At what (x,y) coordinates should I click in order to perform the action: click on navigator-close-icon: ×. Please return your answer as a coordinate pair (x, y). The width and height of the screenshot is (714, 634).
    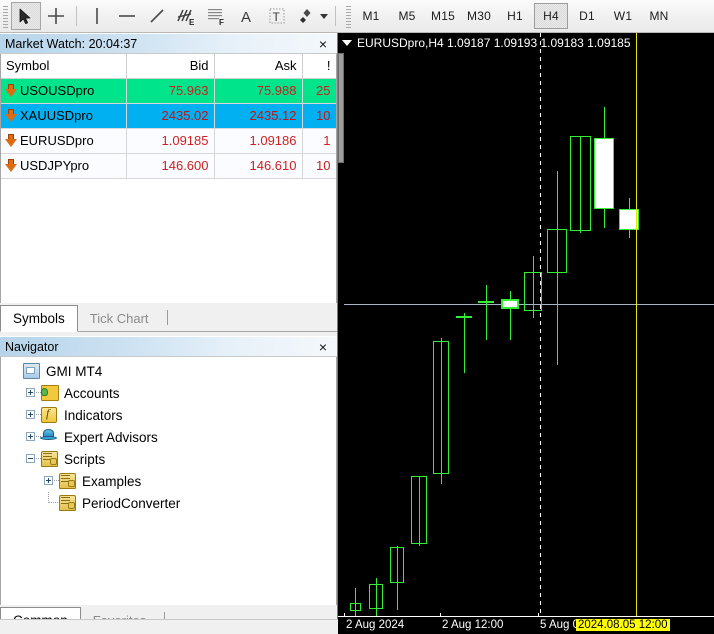
    Looking at the image, I should click on (323, 347).